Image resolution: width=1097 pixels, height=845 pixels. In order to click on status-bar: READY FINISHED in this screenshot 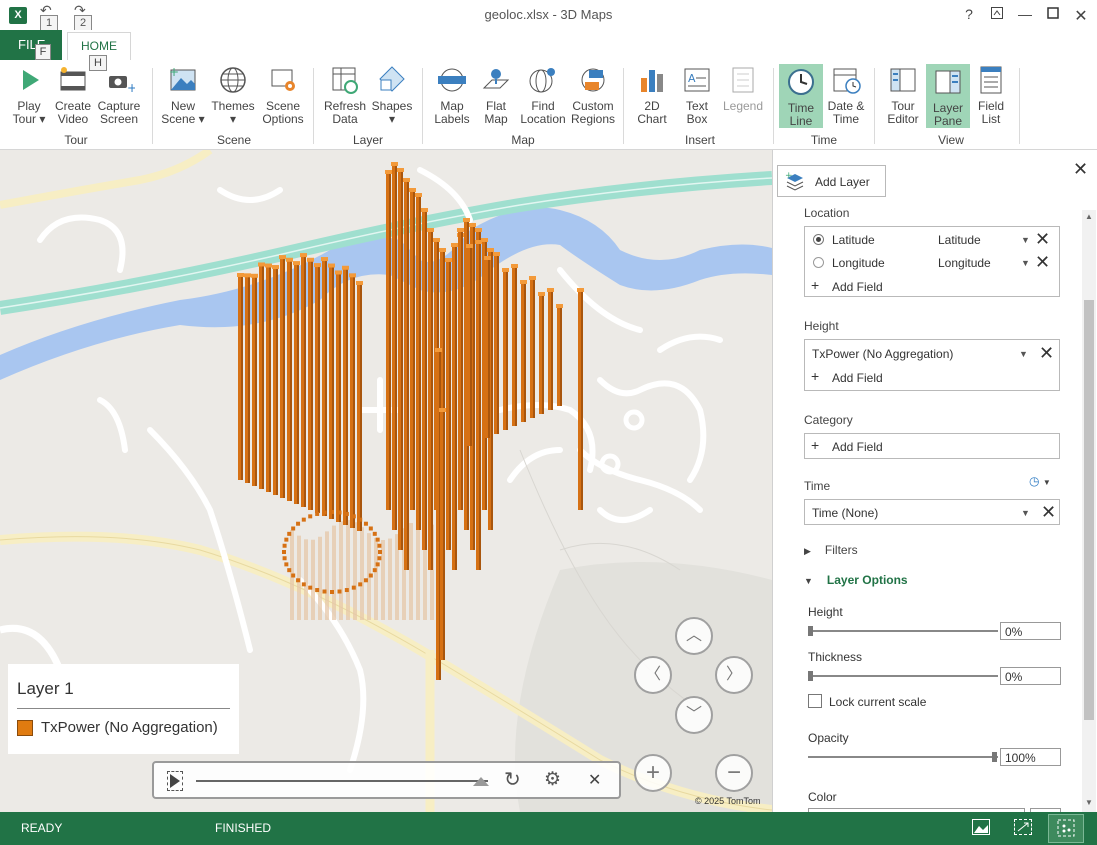, I will do `click(548, 828)`.